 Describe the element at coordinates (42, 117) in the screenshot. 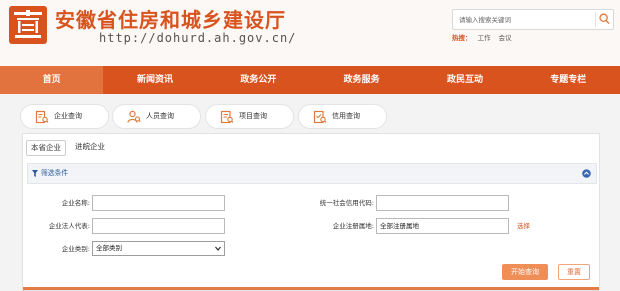

I see `building-search-icon` at that location.